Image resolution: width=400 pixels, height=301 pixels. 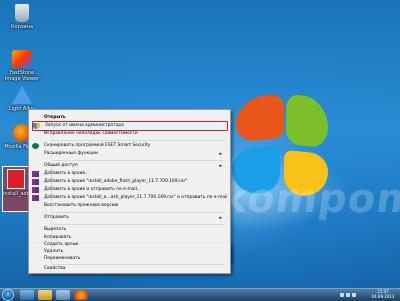 What do you see at coordinates (22, 59) in the screenshot?
I see `faststone-icon` at bounding box center [22, 59].